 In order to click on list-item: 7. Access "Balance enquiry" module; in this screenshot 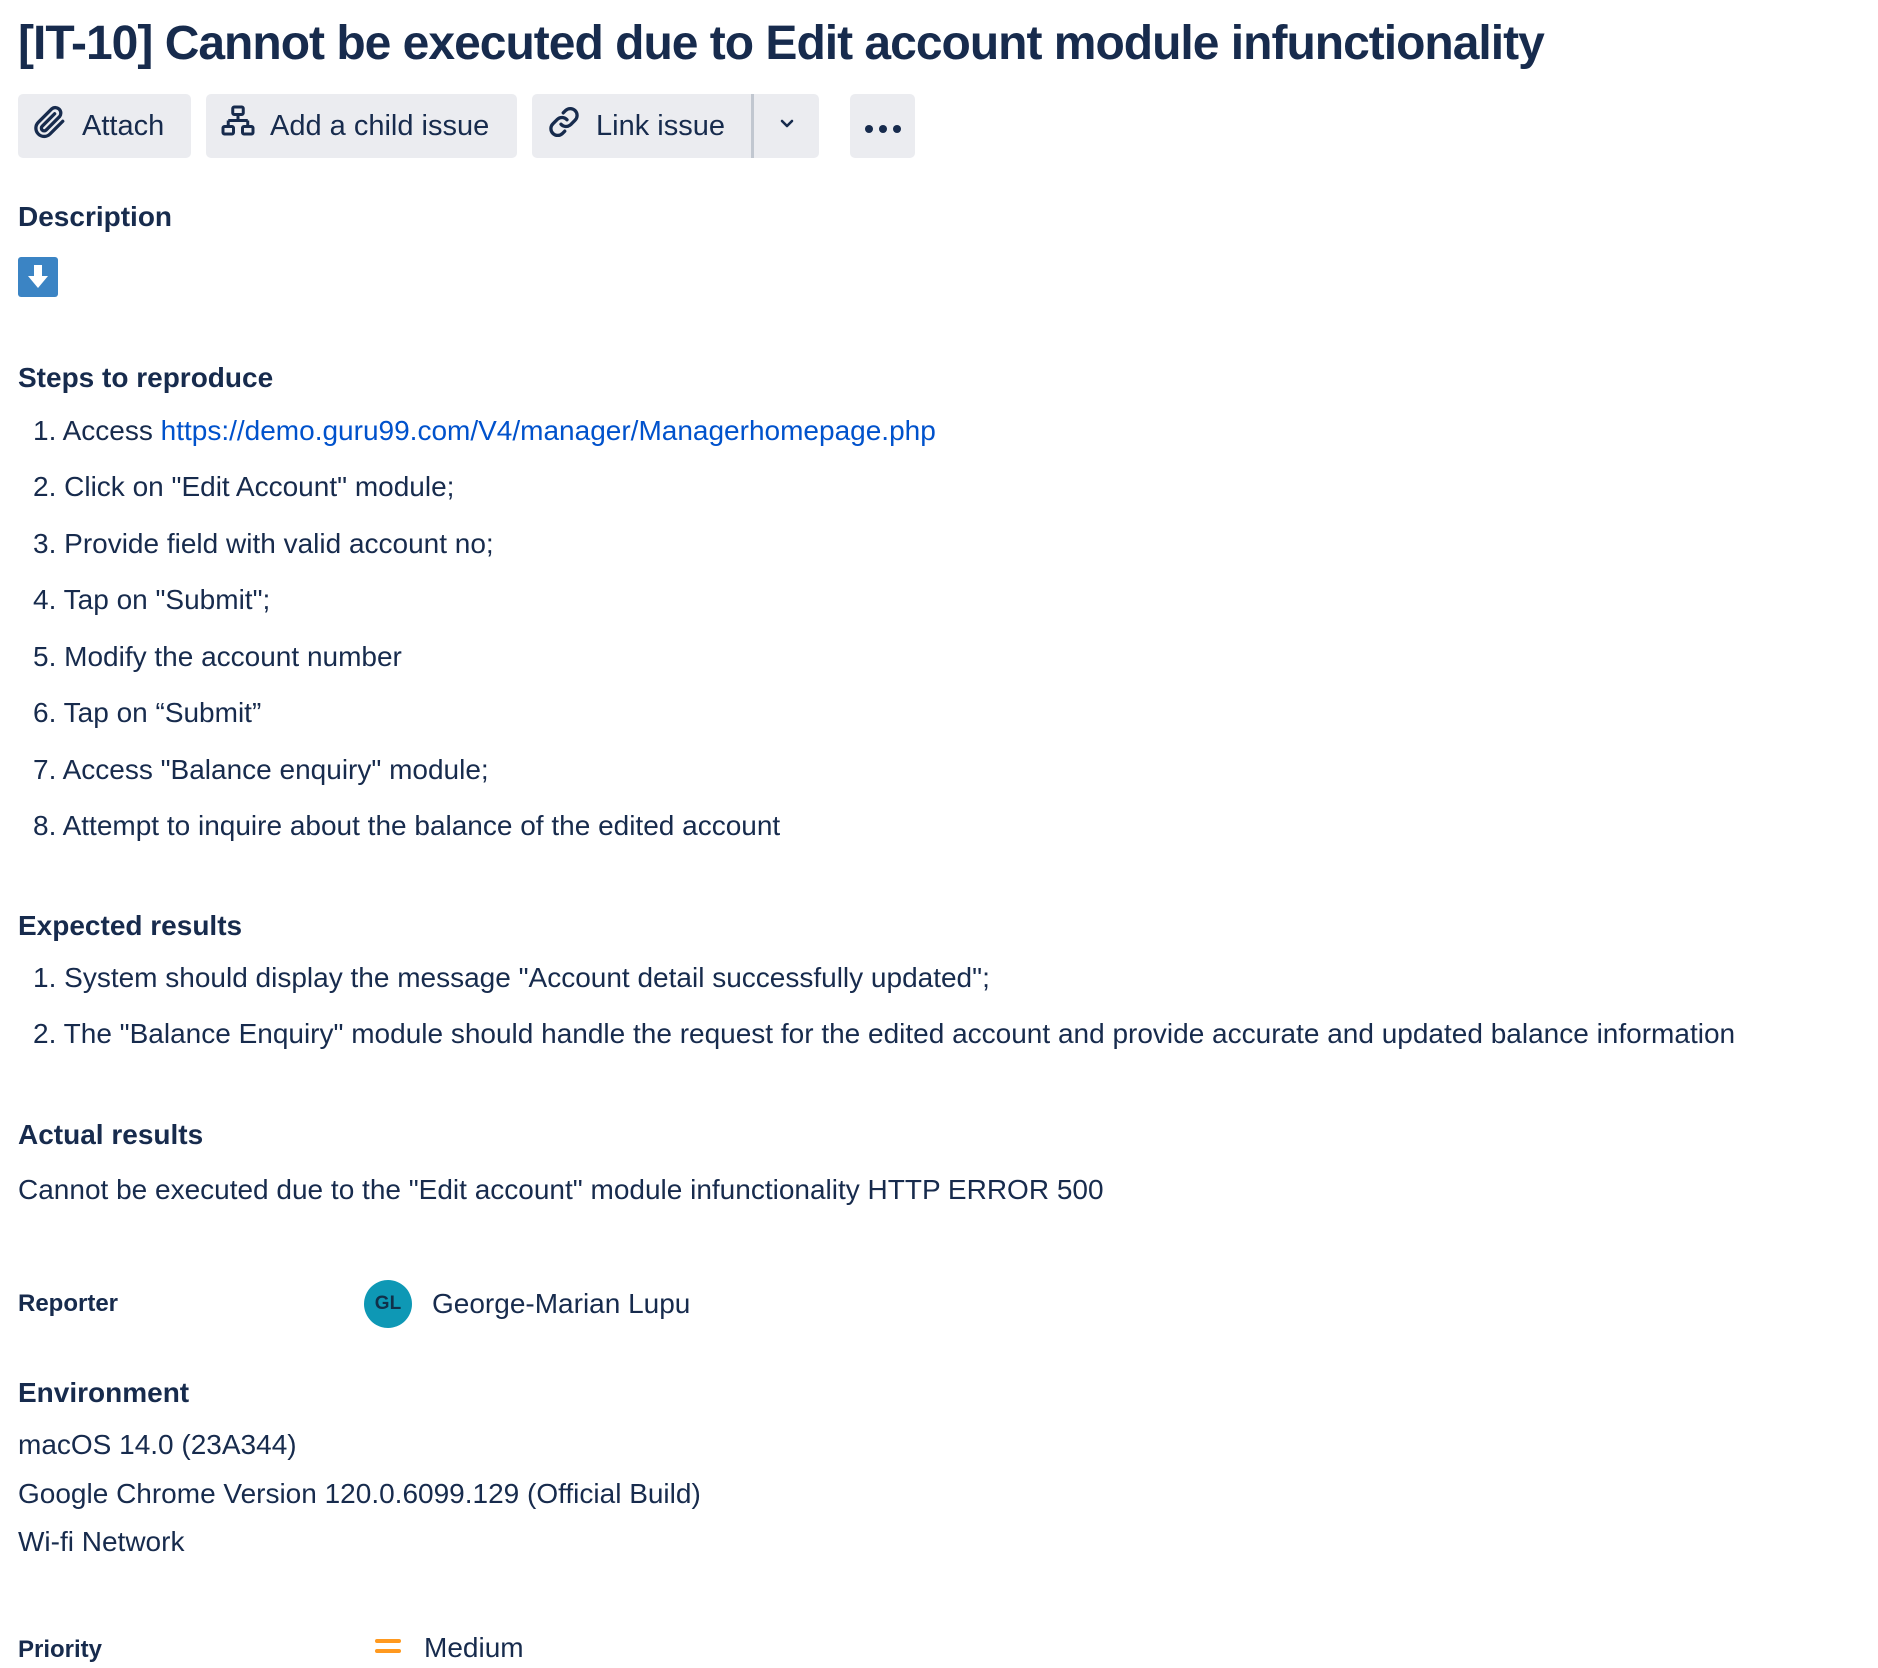, I will do `click(261, 769)`.